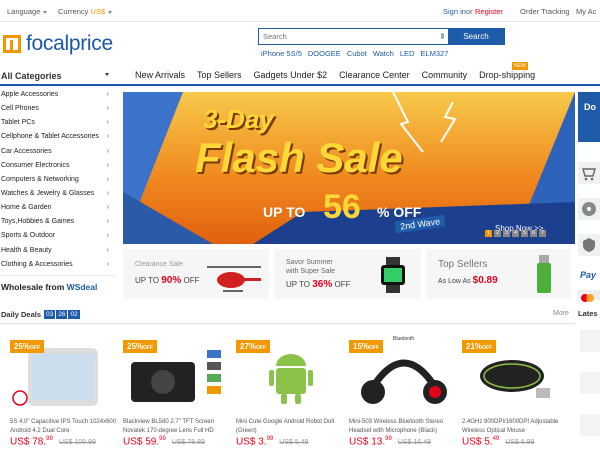 The height and width of the screenshot is (450, 600). Describe the element at coordinates (476, 36) in the screenshot. I see `search-button: Search` at that location.